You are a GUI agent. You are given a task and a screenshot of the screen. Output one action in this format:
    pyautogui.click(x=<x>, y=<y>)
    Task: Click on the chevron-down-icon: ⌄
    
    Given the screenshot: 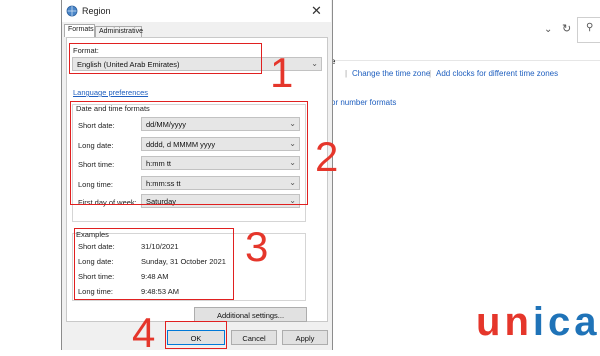 What is the action you would take?
    pyautogui.click(x=314, y=63)
    